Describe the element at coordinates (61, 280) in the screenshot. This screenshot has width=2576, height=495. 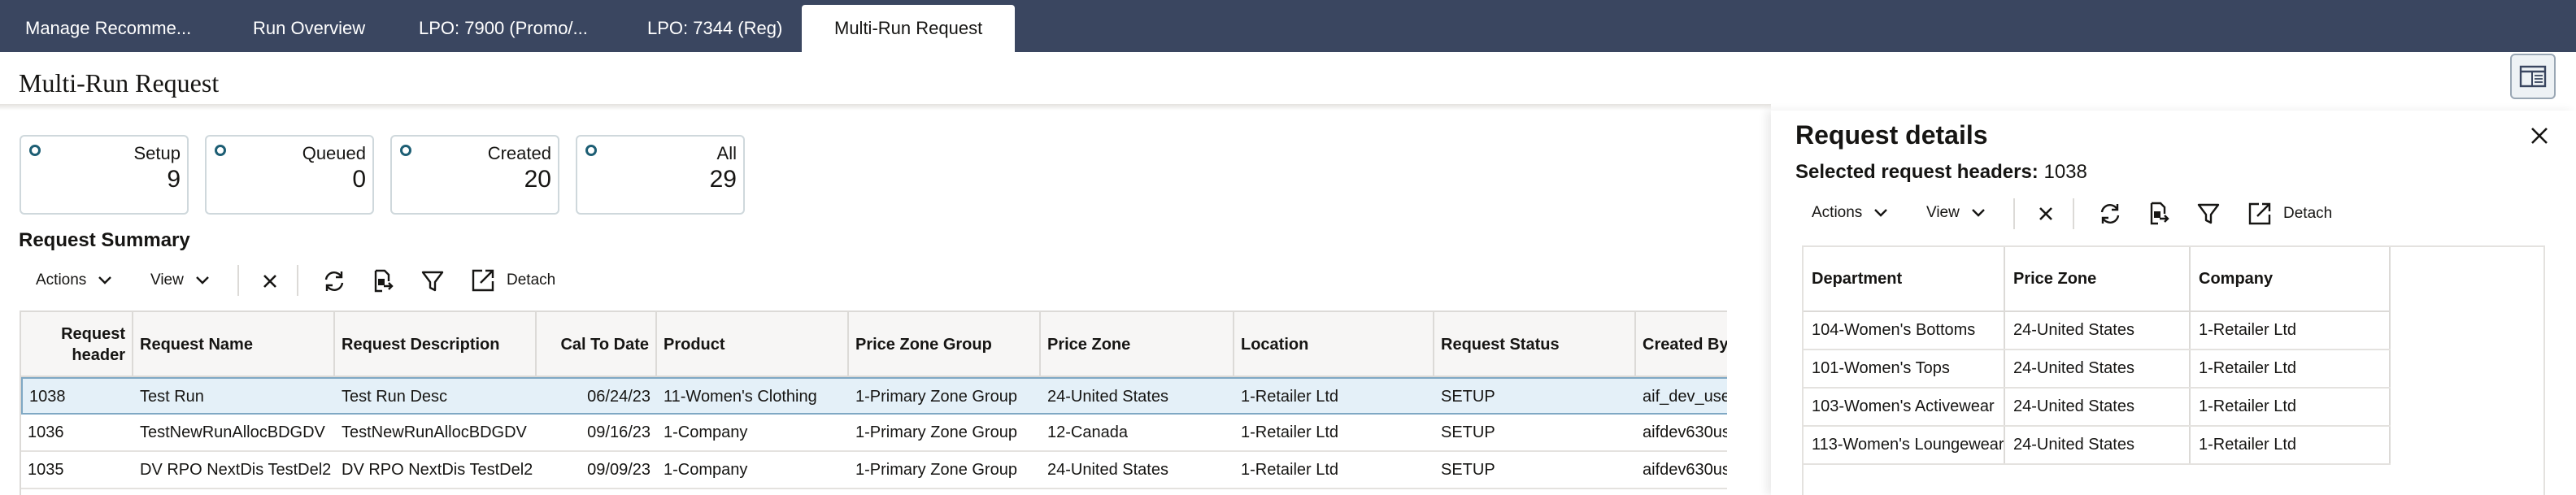
I see `actions-label: Actions` at that location.